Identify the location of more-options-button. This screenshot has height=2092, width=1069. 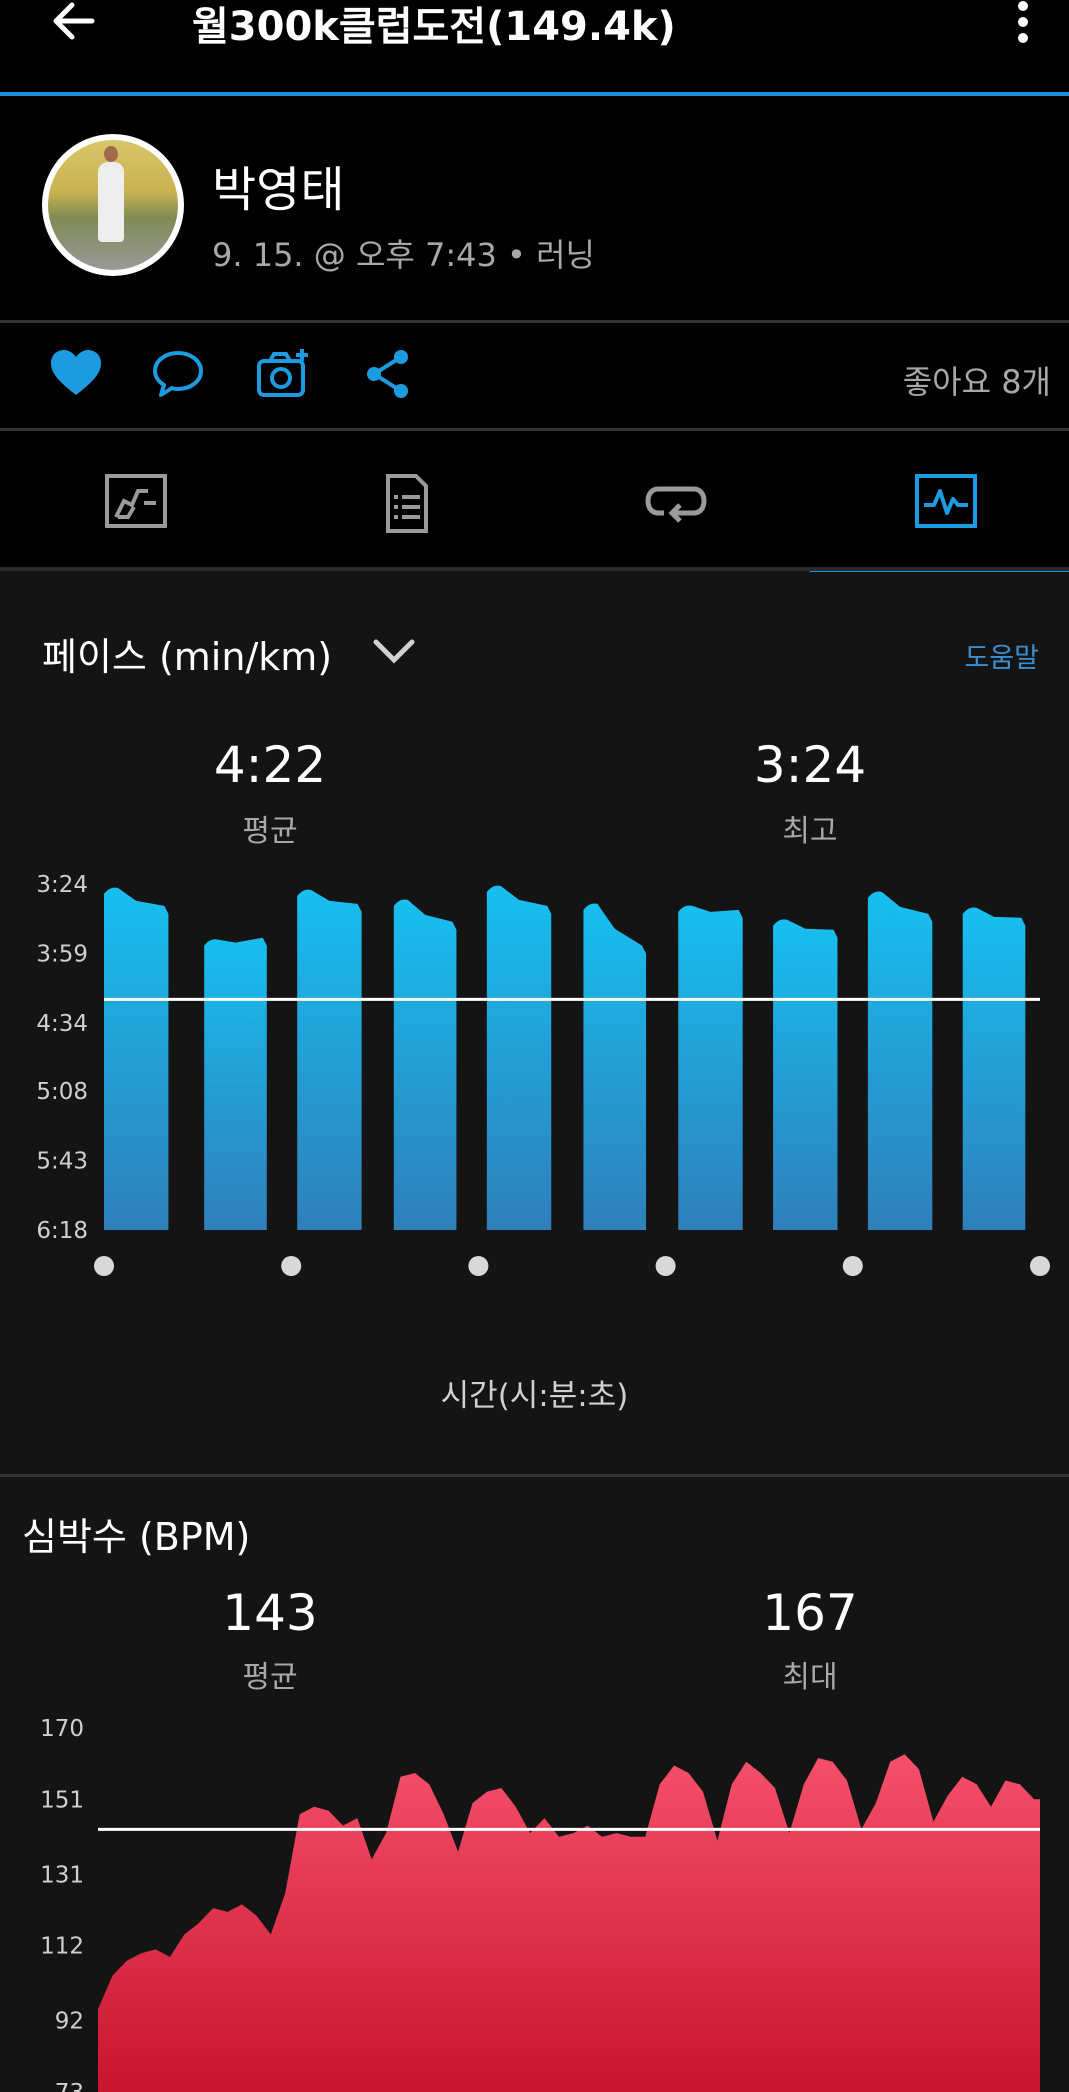
(1023, 22).